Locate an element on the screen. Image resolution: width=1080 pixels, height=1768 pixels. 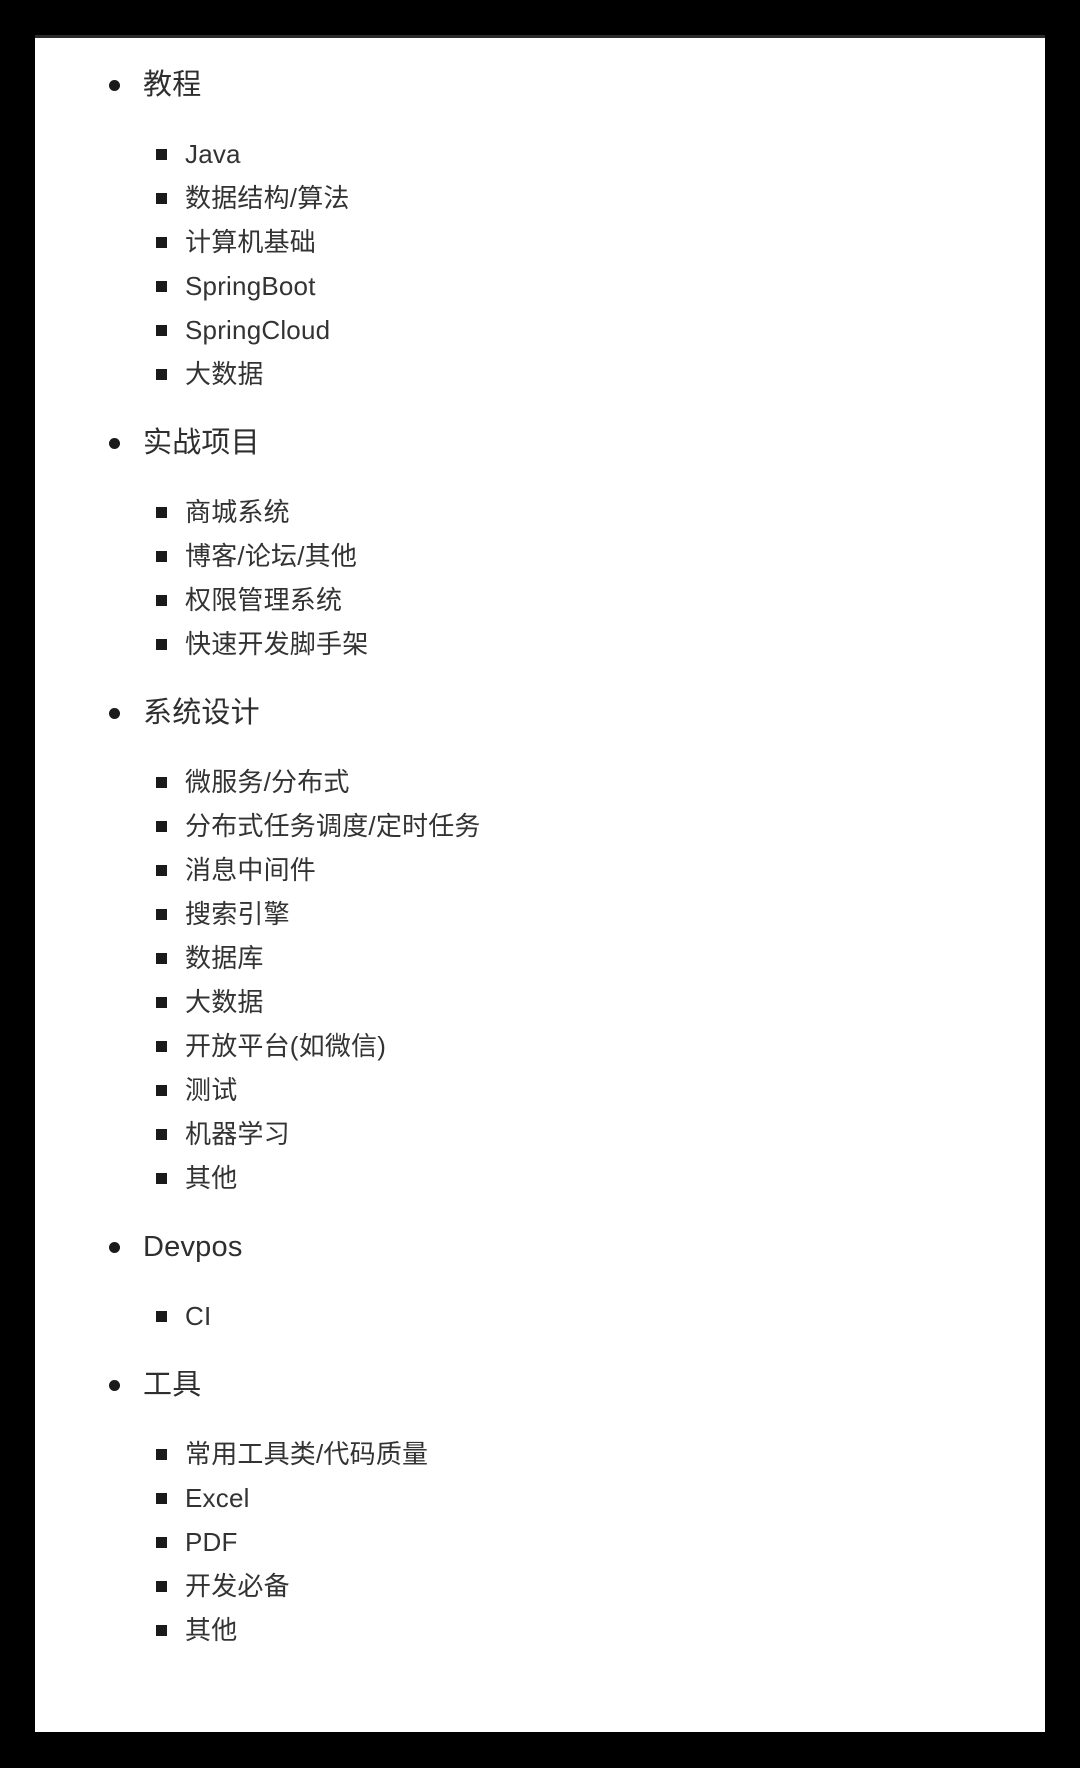
outline-level2-label: 微服务/分布式 is located at coordinates (267, 782).